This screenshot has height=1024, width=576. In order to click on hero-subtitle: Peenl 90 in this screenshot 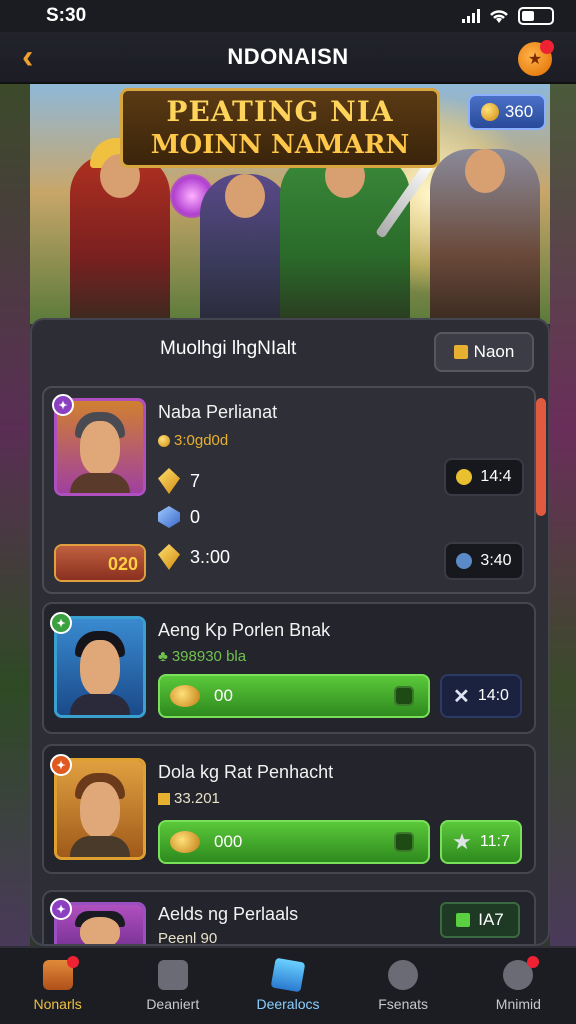, I will do `click(188, 938)`.